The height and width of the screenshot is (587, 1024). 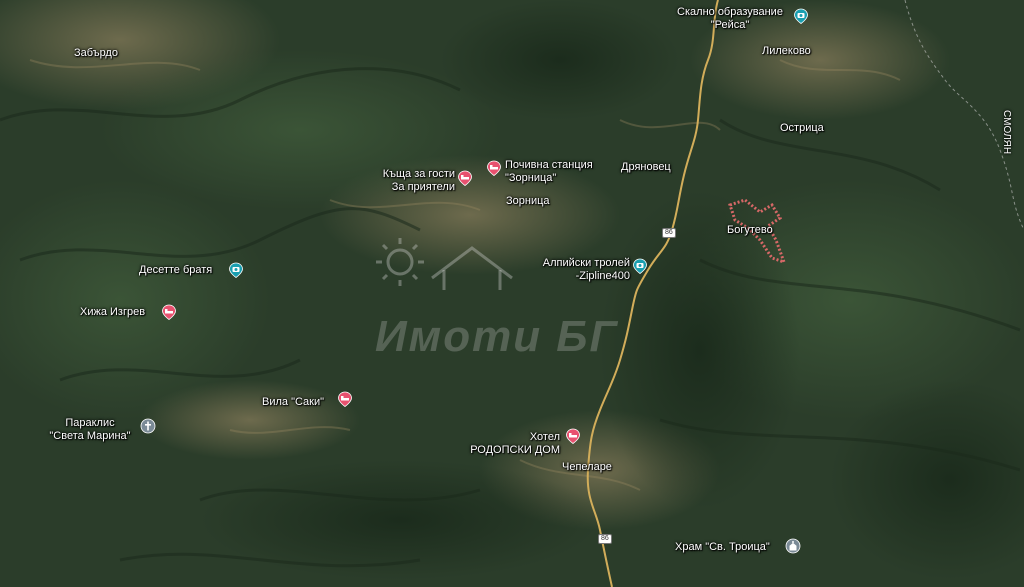 What do you see at coordinates (730, 25) in the screenshot?
I see `place-skalno-line2: "Рейса"` at bounding box center [730, 25].